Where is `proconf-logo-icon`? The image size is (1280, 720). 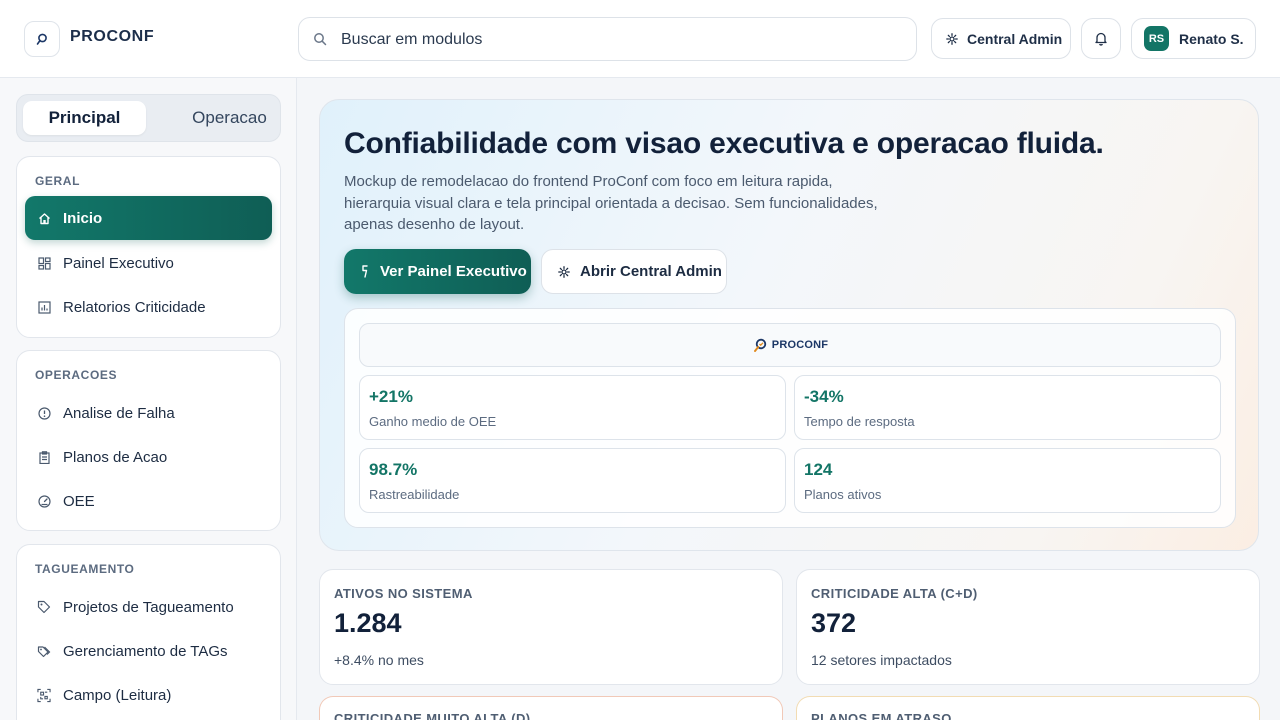 proconf-logo-icon is located at coordinates (759, 345).